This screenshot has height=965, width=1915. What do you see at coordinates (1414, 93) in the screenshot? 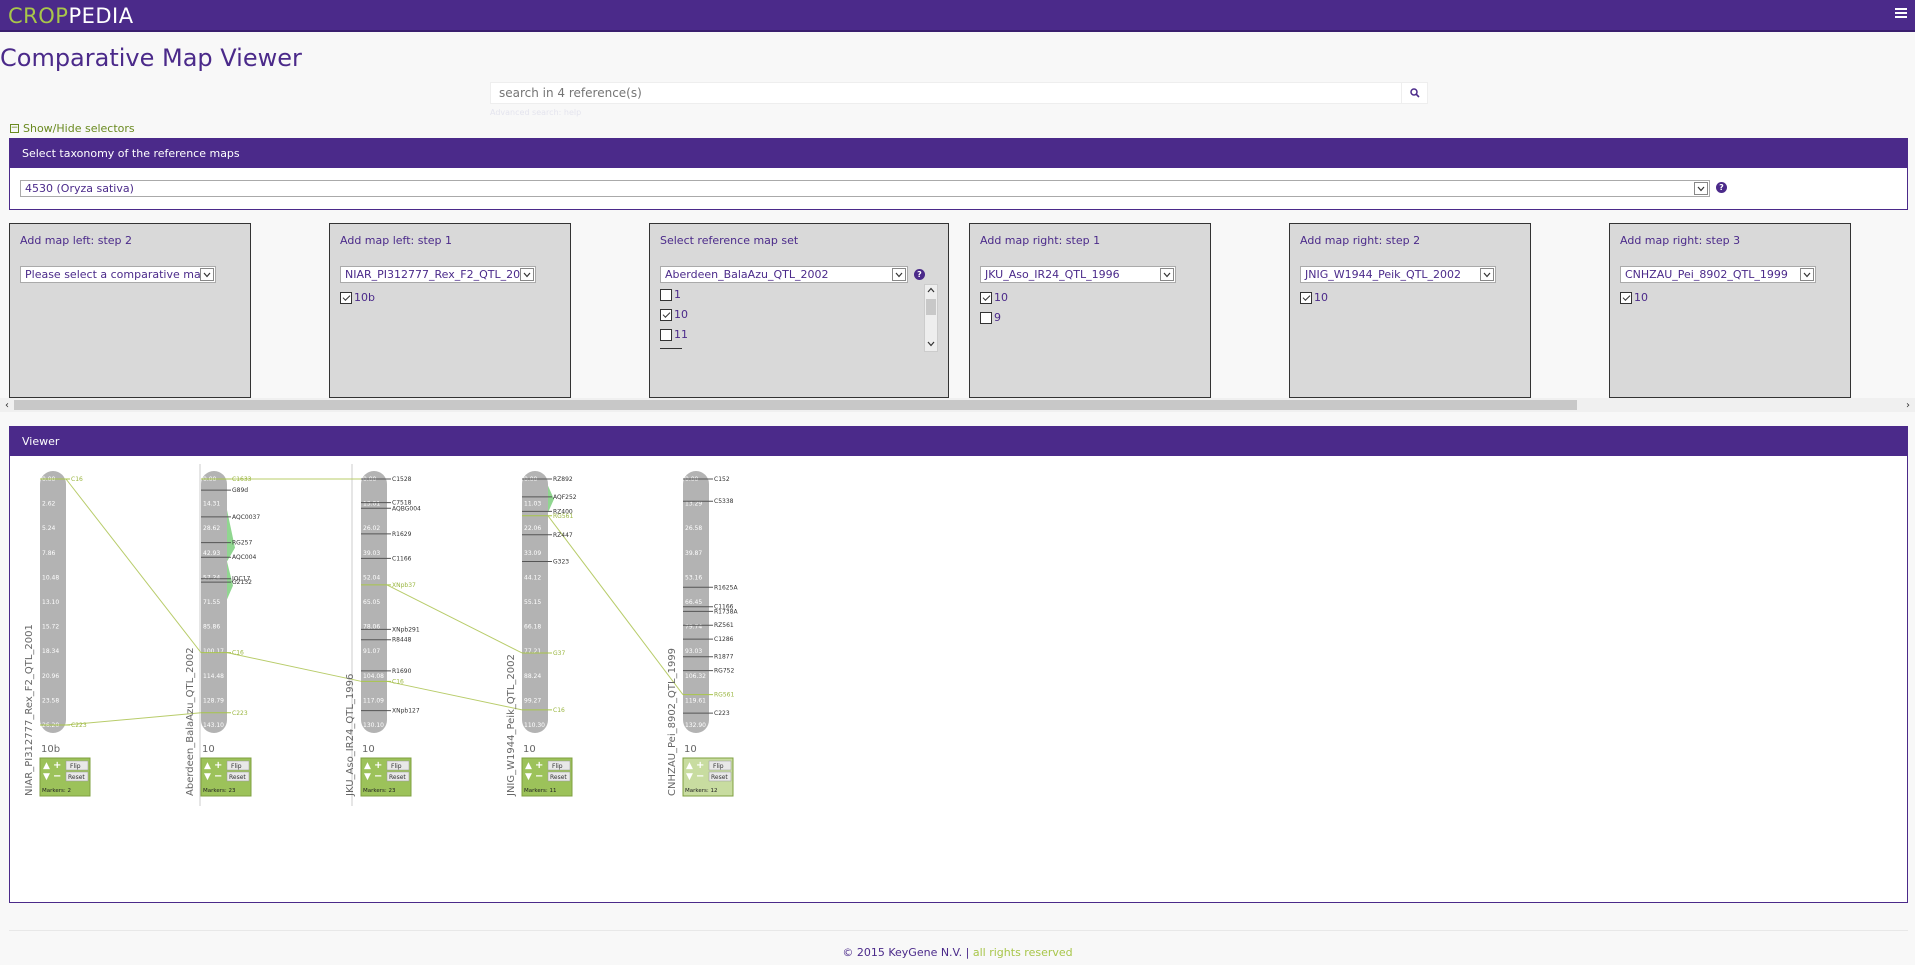
I see `search-button` at bounding box center [1414, 93].